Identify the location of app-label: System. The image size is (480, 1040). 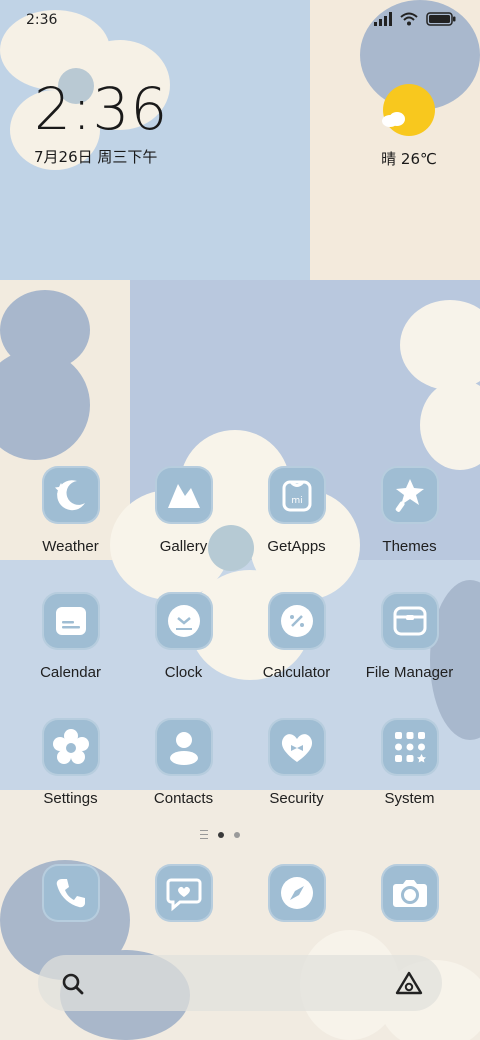
(409, 798).